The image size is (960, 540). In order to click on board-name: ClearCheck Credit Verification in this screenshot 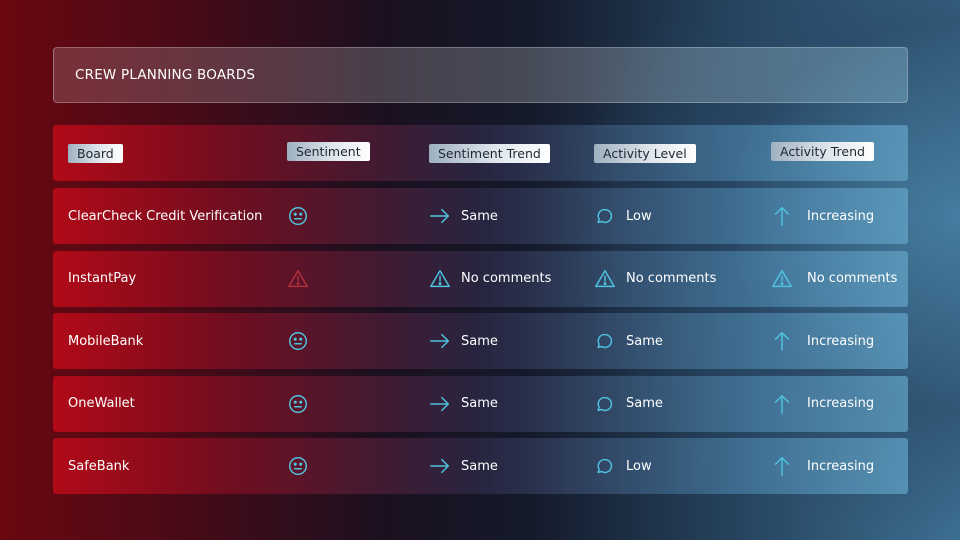, I will do `click(165, 216)`.